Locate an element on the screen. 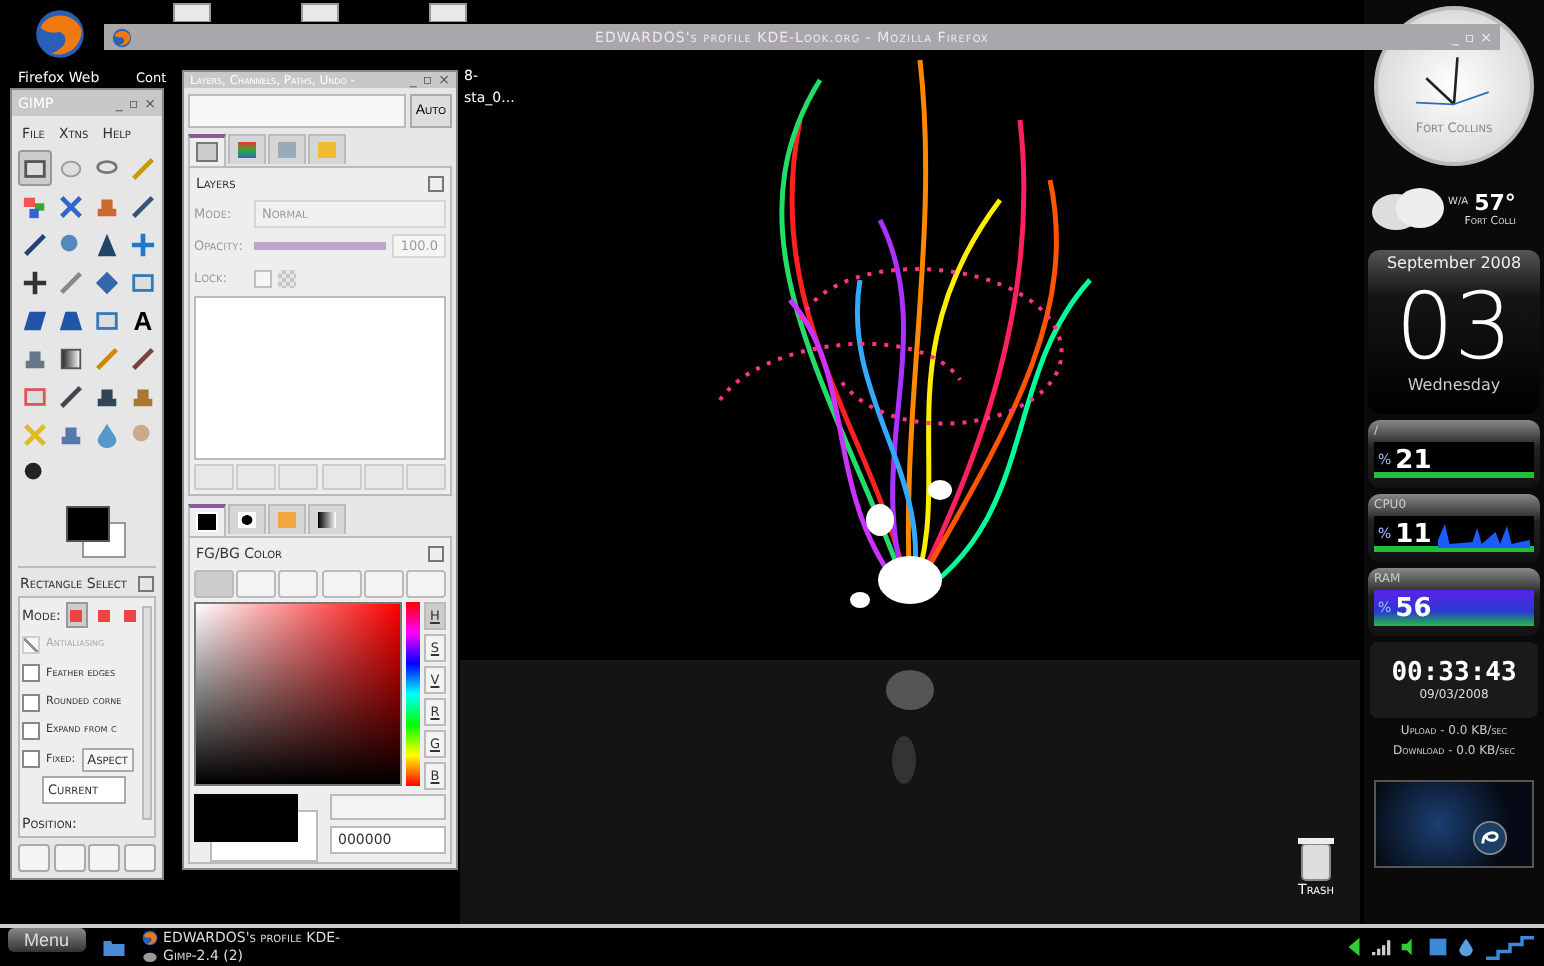 The image size is (1544, 966). day-number: 03 is located at coordinates (1454, 326).